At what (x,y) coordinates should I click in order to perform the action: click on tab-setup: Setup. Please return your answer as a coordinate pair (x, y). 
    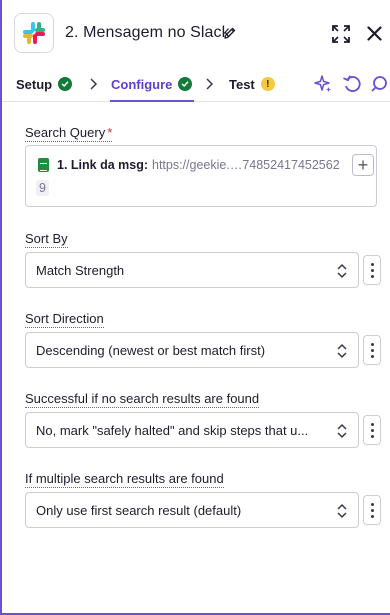
    Looking at the image, I should click on (44, 84).